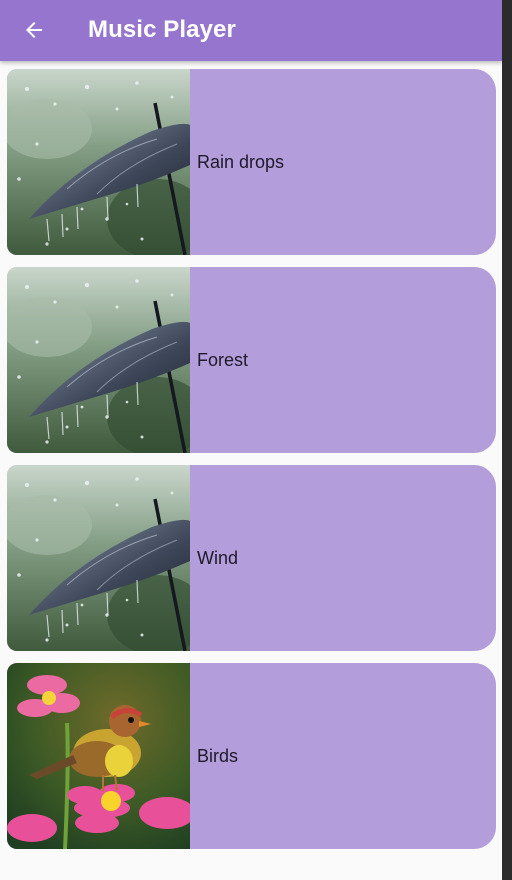  What do you see at coordinates (218, 557) in the screenshot?
I see `track-title: Wind` at bounding box center [218, 557].